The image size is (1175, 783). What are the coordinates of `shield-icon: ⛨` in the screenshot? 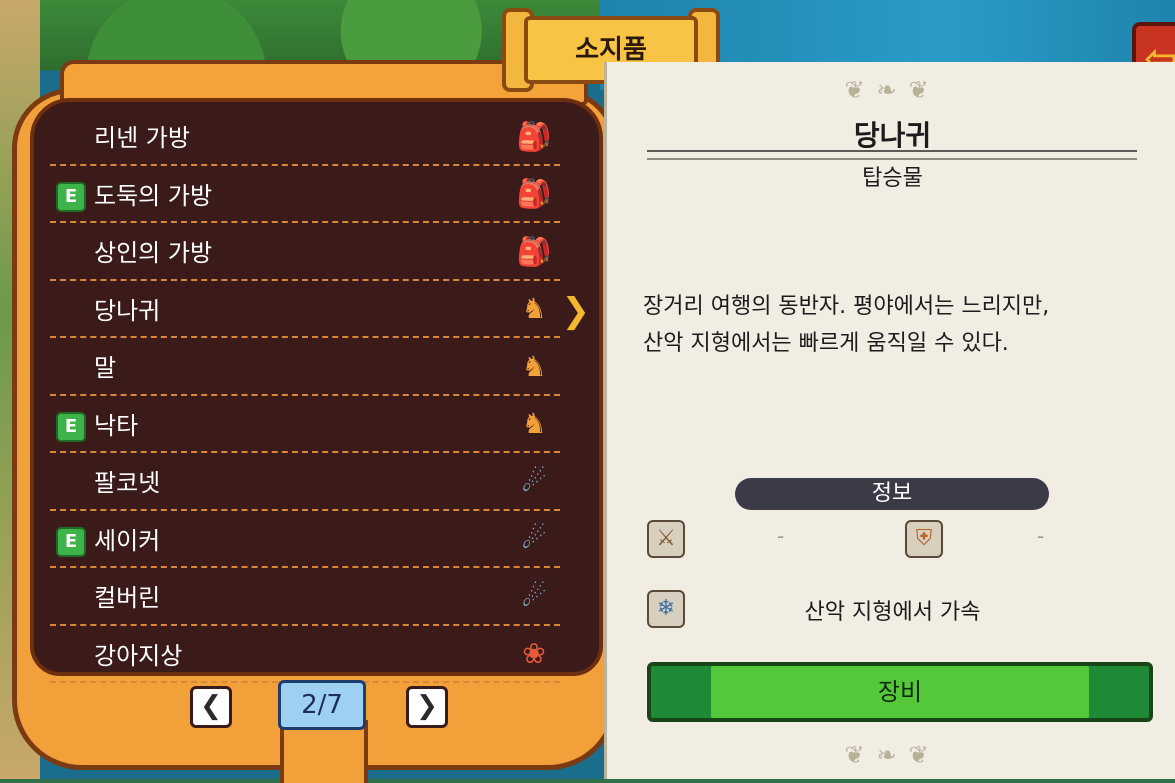 It's located at (924, 539).